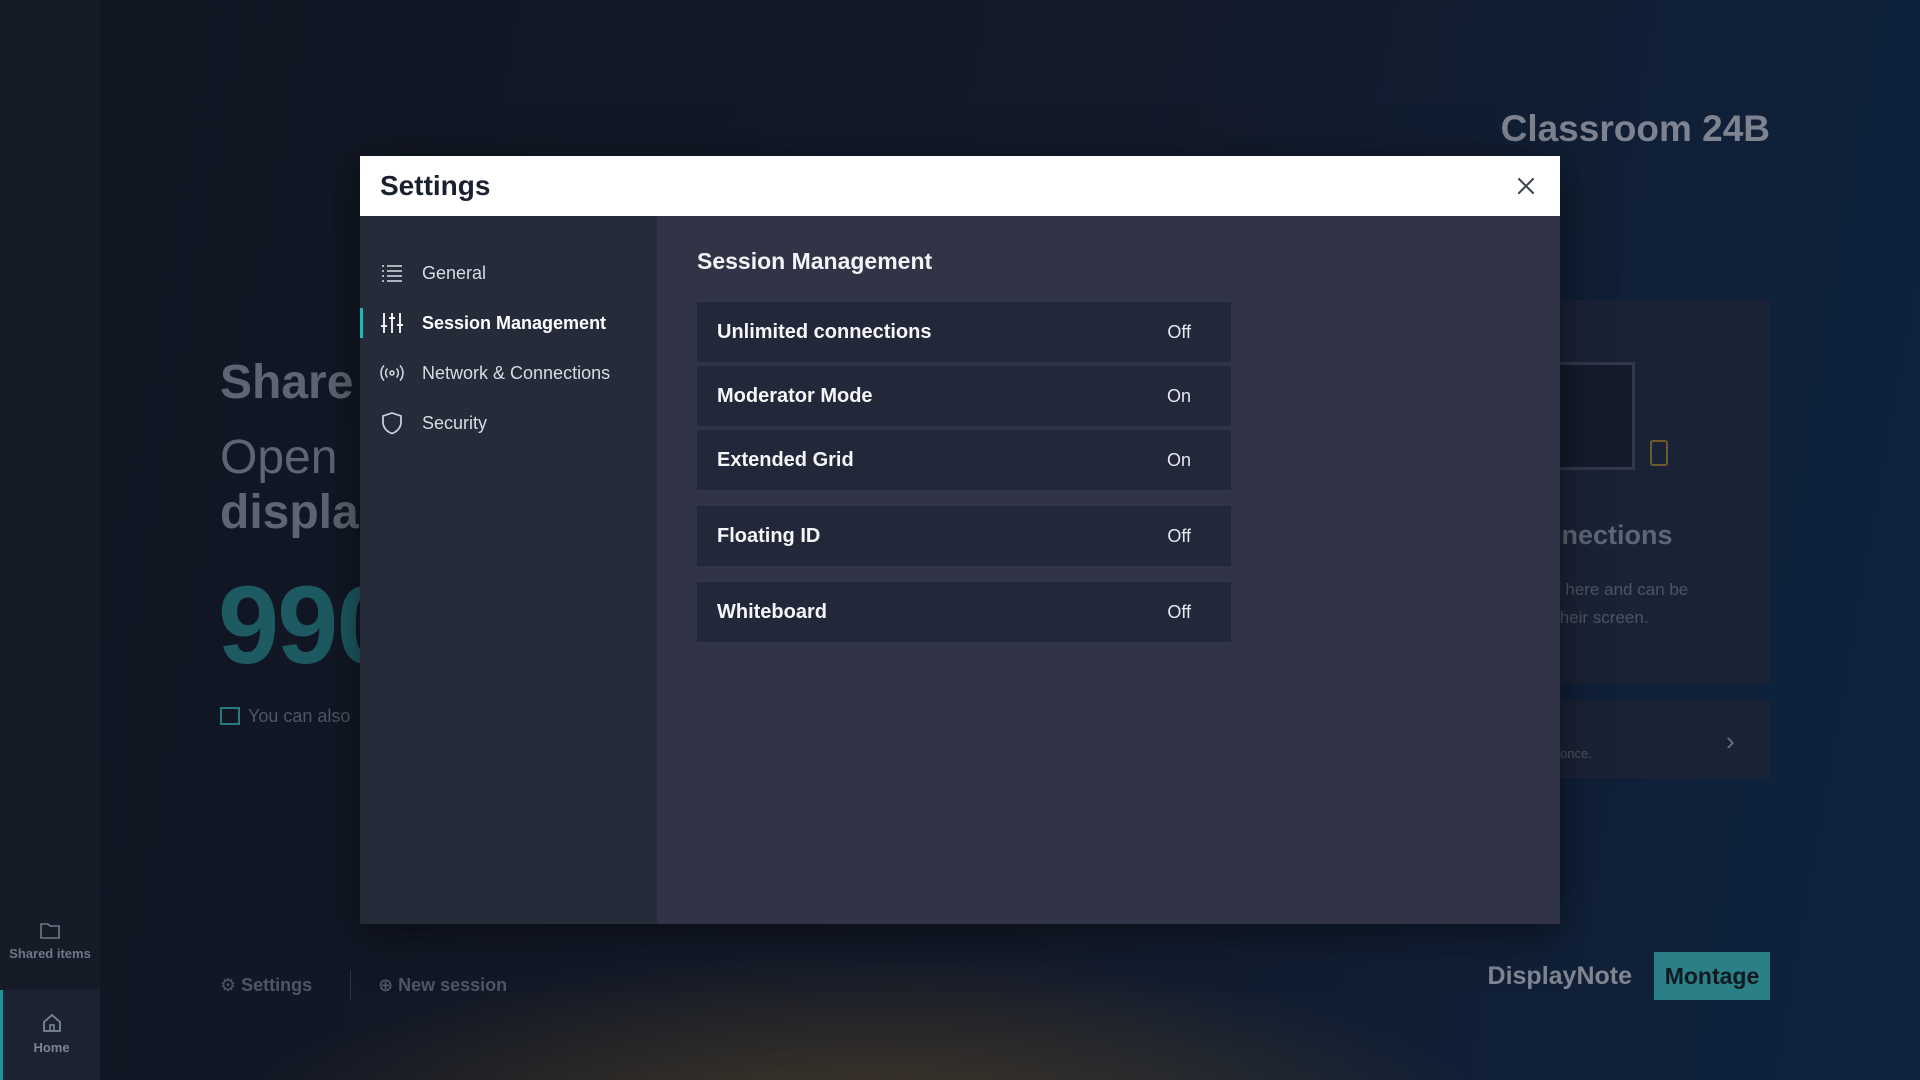 This screenshot has height=1080, width=1920. Describe the element at coordinates (1622, 589) in the screenshot. I see `connections-desc-line-1: r here and can be` at that location.